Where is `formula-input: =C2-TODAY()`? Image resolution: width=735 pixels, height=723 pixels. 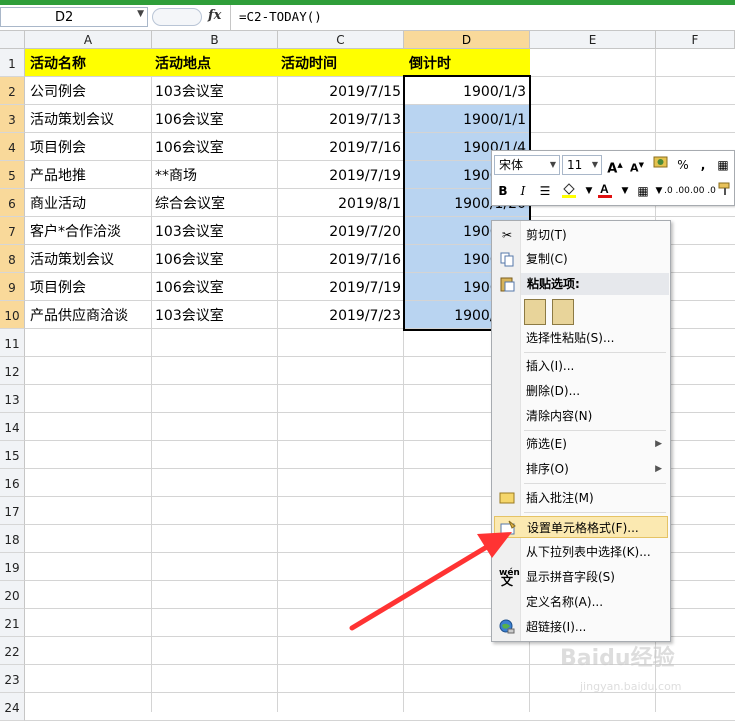 formula-input: =C2-TODAY() is located at coordinates (482, 17).